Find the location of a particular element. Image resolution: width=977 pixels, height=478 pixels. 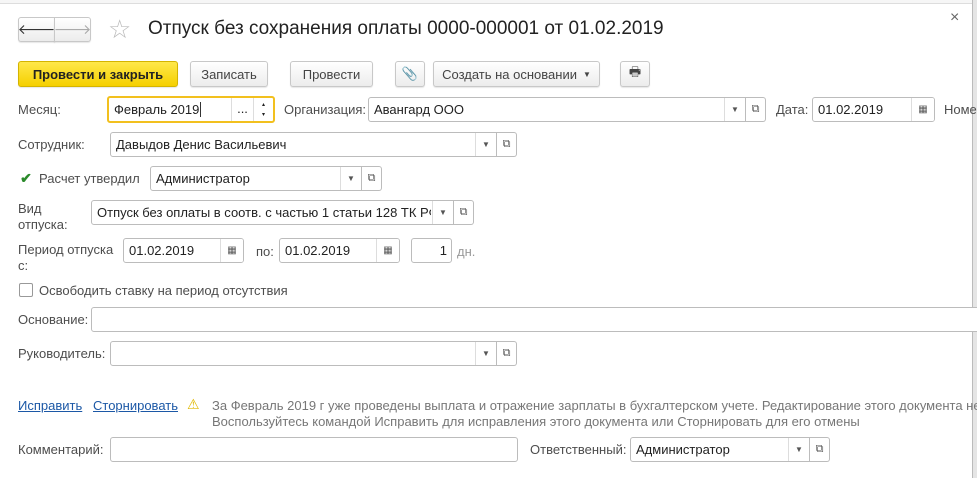

approved-by-value: Администратор is located at coordinates (203, 178).